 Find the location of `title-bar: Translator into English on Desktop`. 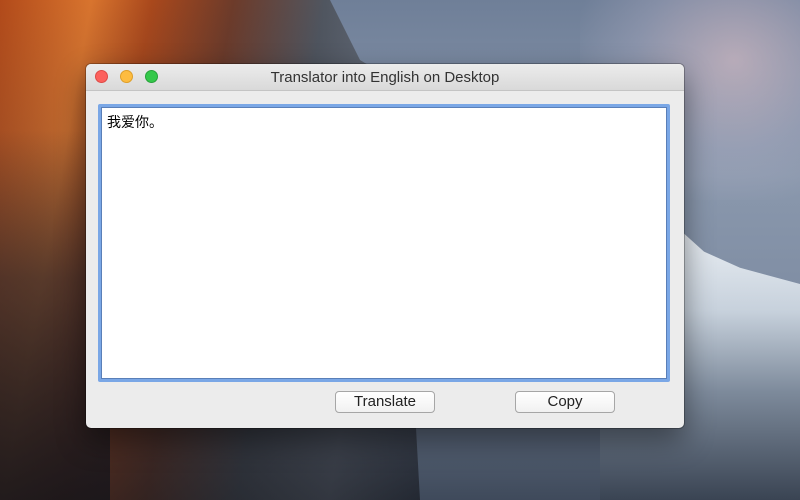

title-bar: Translator into English on Desktop is located at coordinates (385, 77).